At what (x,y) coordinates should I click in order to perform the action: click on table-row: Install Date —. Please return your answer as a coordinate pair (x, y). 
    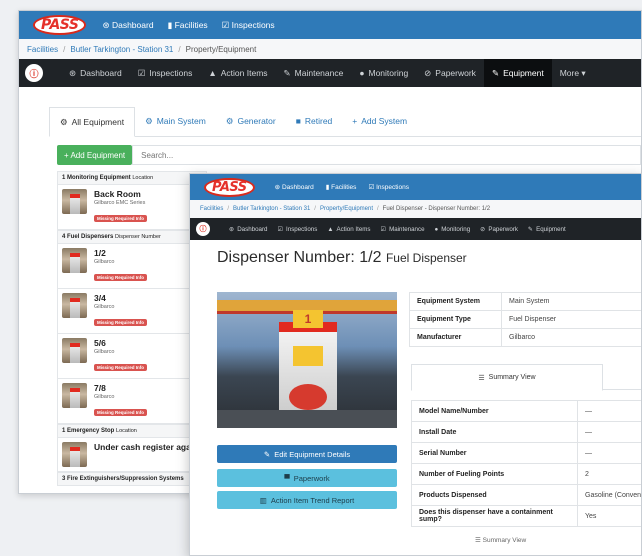
    Looking at the image, I should click on (526, 432).